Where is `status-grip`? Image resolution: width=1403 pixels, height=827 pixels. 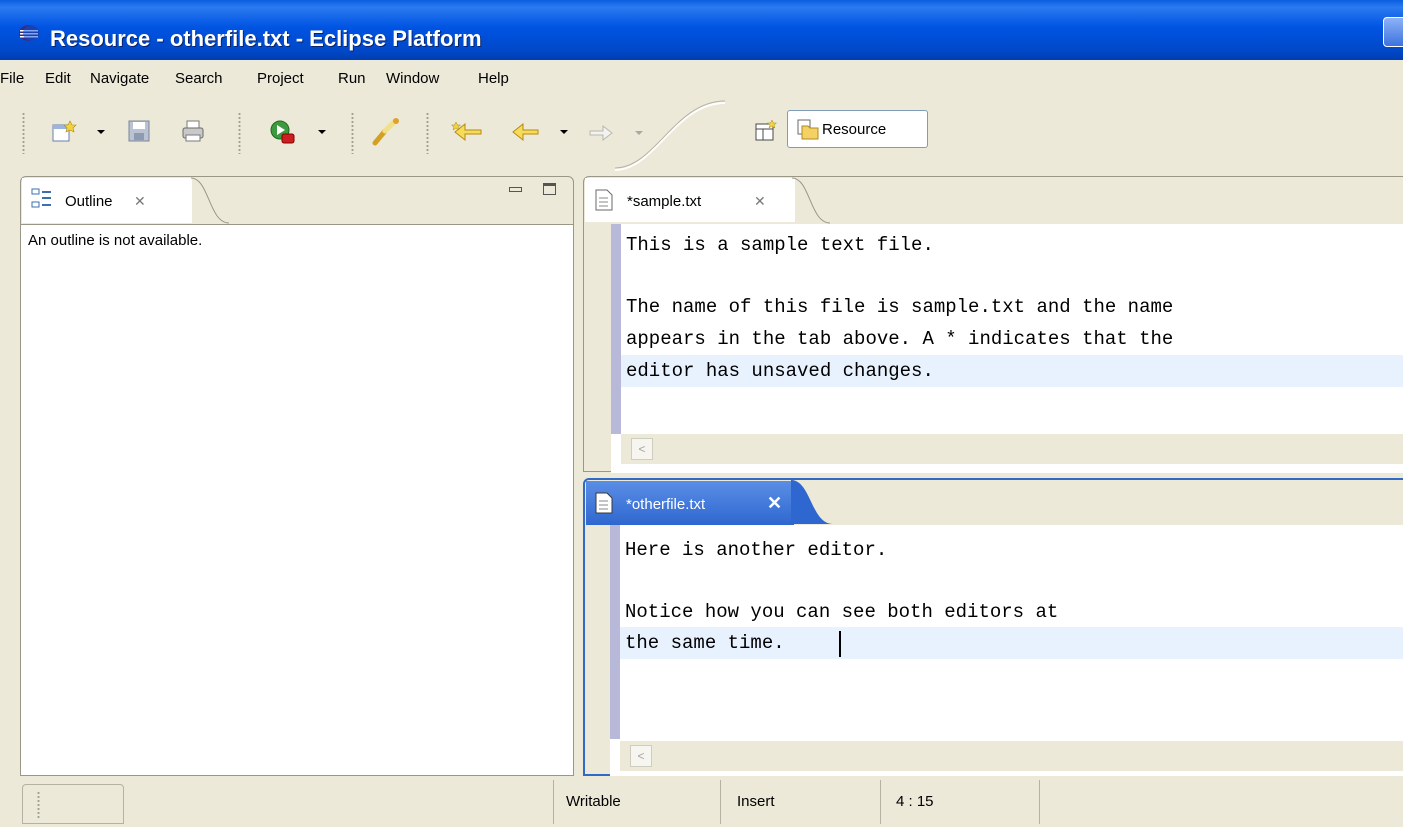 status-grip is located at coordinates (38, 805).